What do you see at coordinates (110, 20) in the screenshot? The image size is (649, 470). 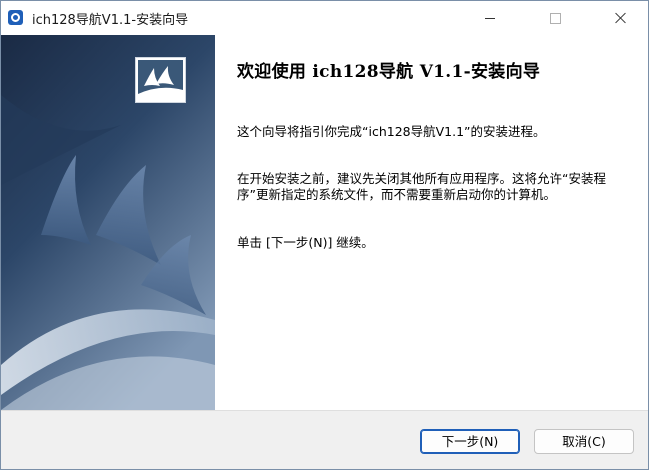 I see `window-title: ich128导航V1.1-安装向导` at bounding box center [110, 20].